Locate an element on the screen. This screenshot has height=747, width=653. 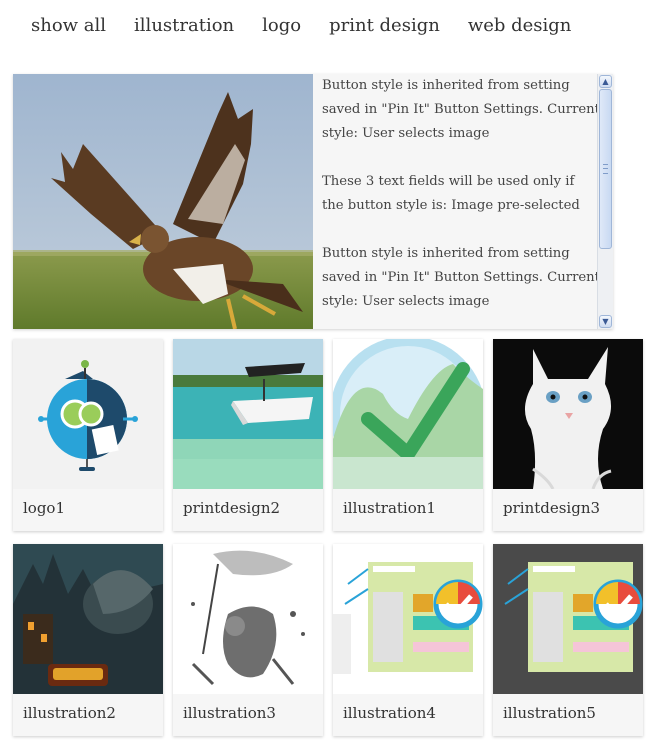
card-label: printdesign3 is located at coordinates (552, 508).